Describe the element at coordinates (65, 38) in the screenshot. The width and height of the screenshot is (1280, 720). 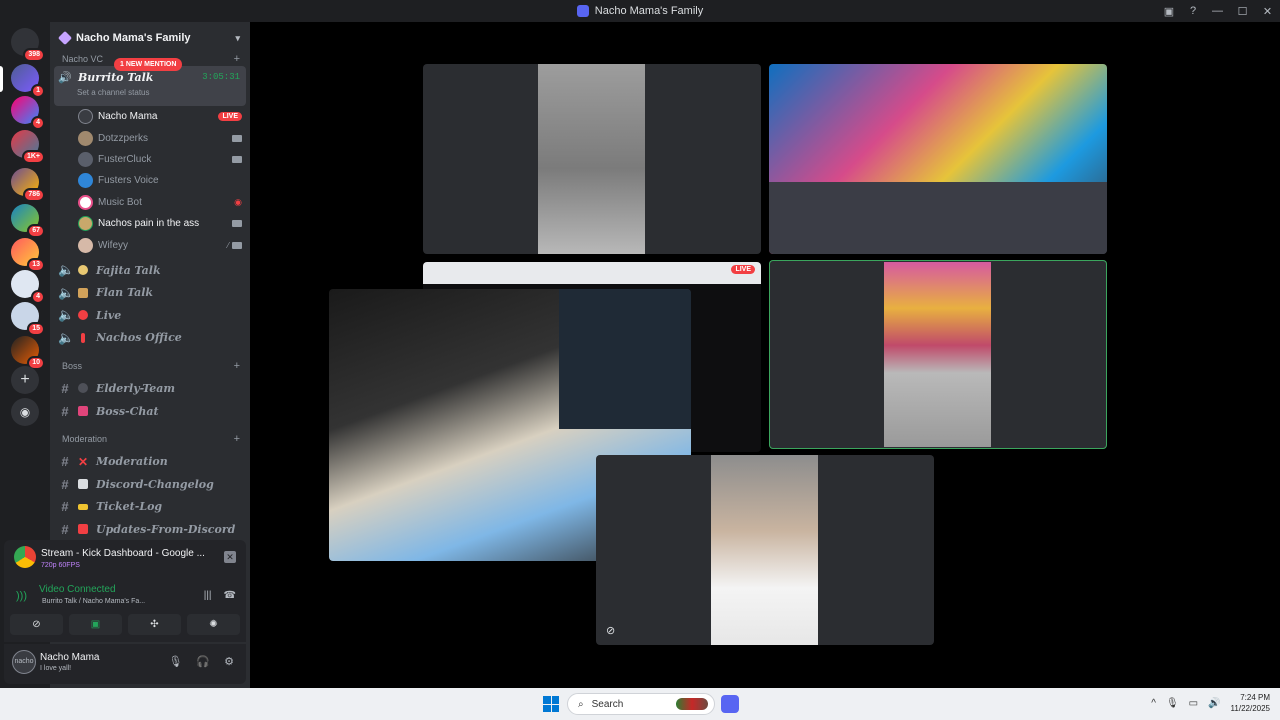
I see `server-boost-icon` at that location.